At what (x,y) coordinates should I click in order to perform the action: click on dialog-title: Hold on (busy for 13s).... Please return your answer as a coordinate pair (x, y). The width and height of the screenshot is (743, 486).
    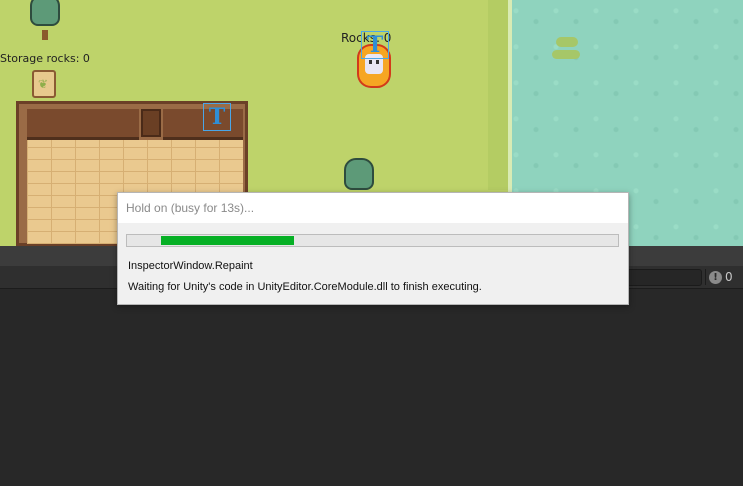
    Looking at the image, I should click on (190, 208).